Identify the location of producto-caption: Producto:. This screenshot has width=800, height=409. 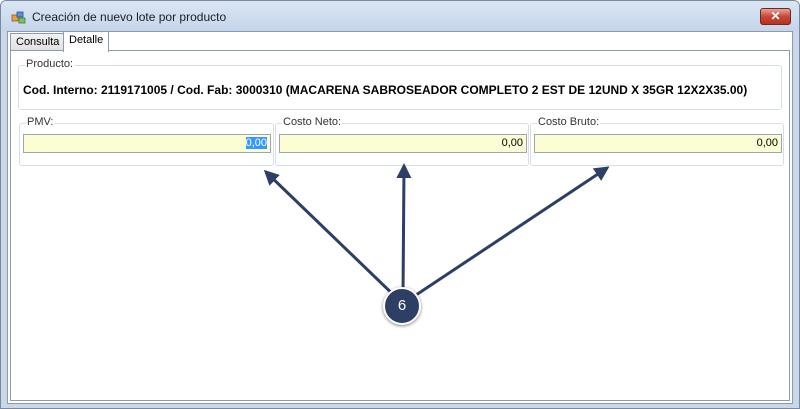
(50, 64).